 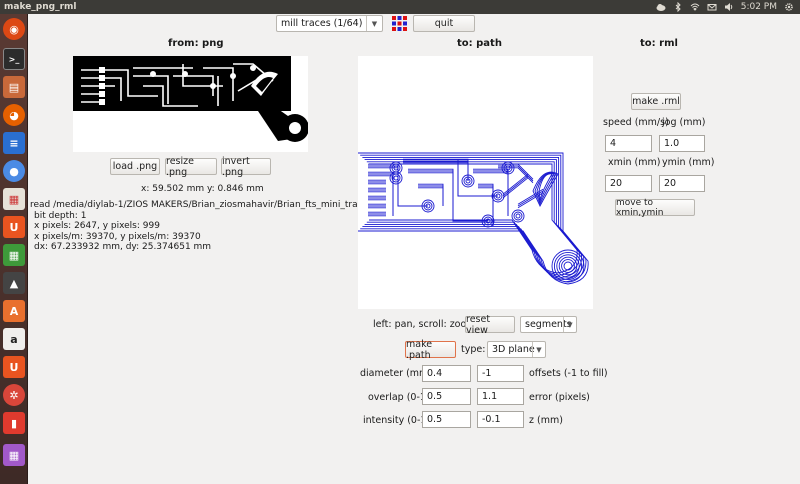 What do you see at coordinates (117, 236) in the screenshot?
I see `info-line-pixels-per-m: x pixels/m: 39370, y pixels/m: 39370` at bounding box center [117, 236].